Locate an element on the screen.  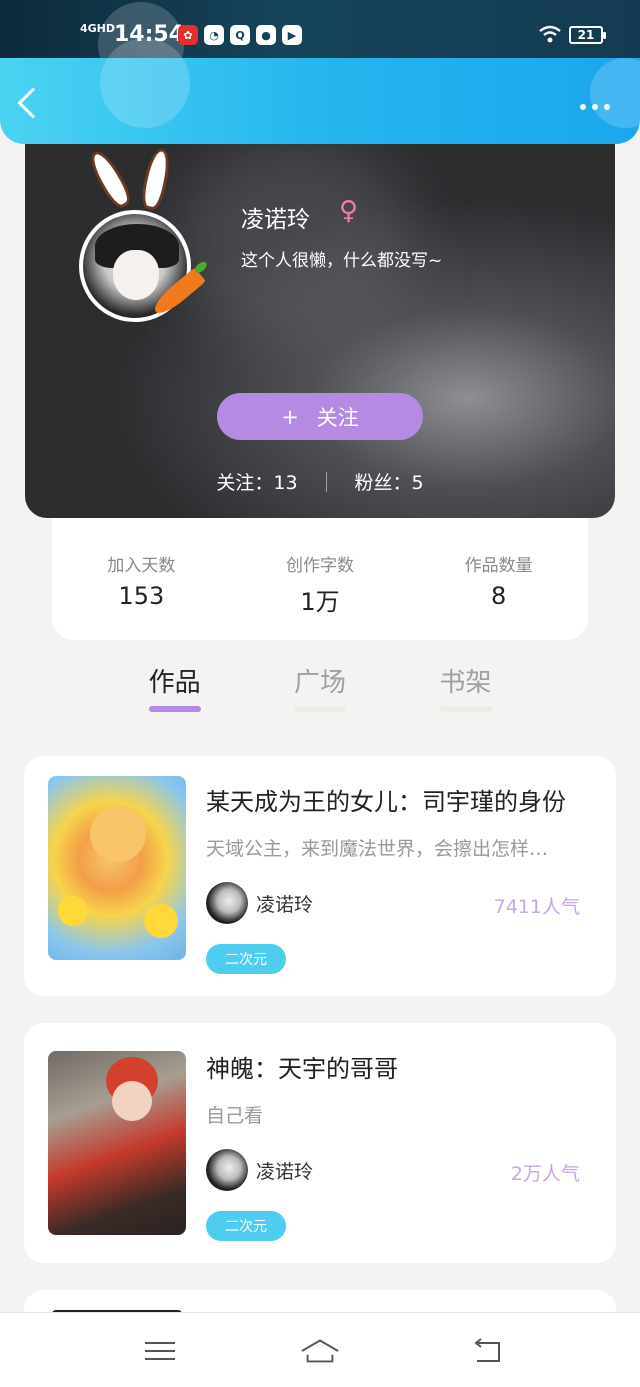
profile-tabs: 作品 广场 书架 is located at coordinates (320, 688).